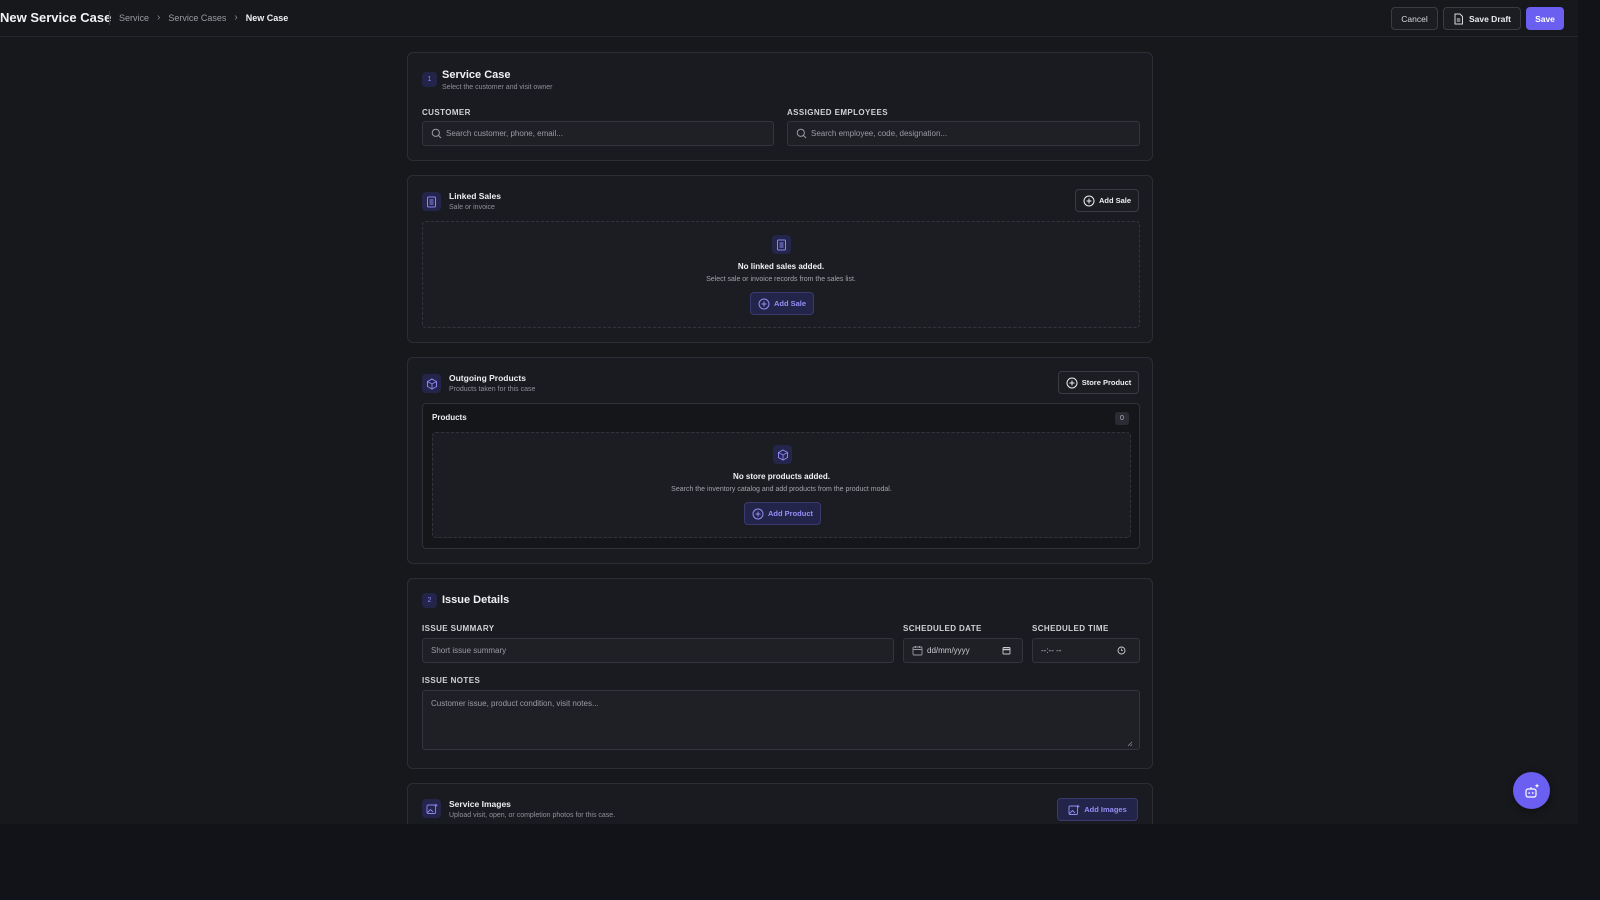  Describe the element at coordinates (472, 207) in the screenshot. I see `section-subtitle: Sale or invoice` at that location.